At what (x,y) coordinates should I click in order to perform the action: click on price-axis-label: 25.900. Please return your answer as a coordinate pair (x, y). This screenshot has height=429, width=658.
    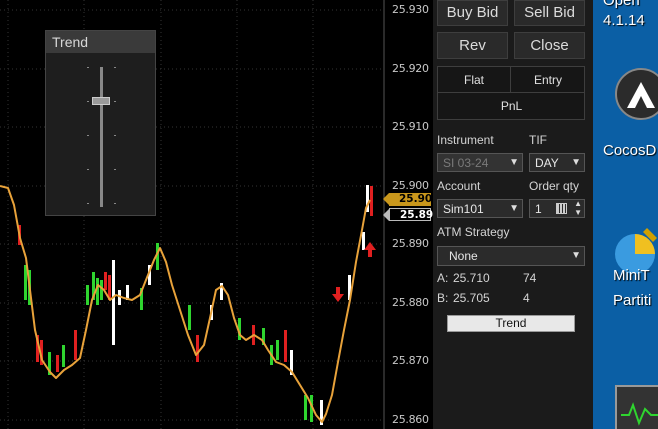
    Looking at the image, I should click on (410, 185).